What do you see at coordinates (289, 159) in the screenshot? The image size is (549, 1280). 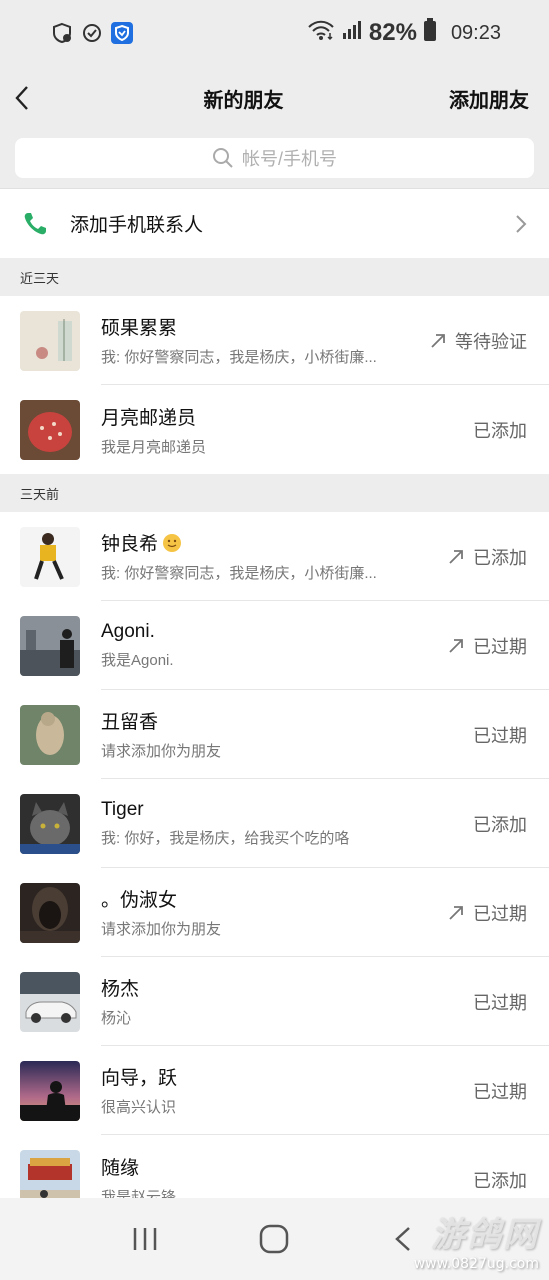 I see `search-placeholder: 帐号/手机号` at bounding box center [289, 159].